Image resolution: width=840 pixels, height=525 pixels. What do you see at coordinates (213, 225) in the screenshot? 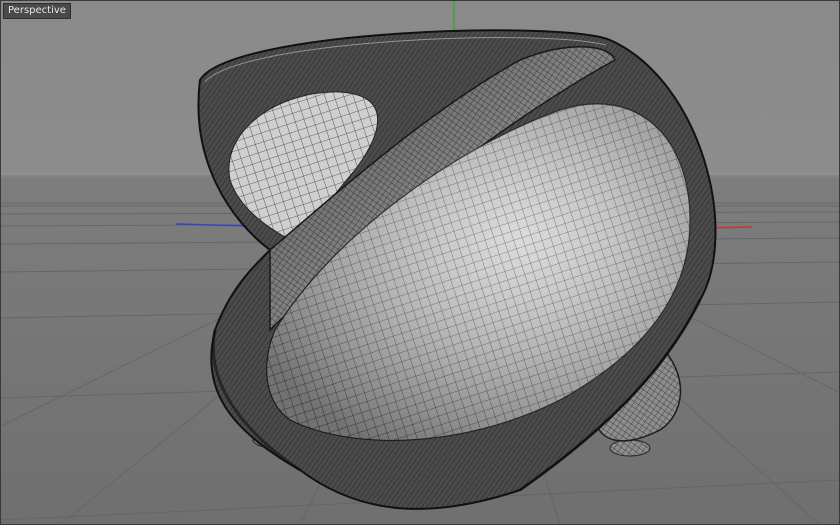
I see `z-axis-line` at bounding box center [213, 225].